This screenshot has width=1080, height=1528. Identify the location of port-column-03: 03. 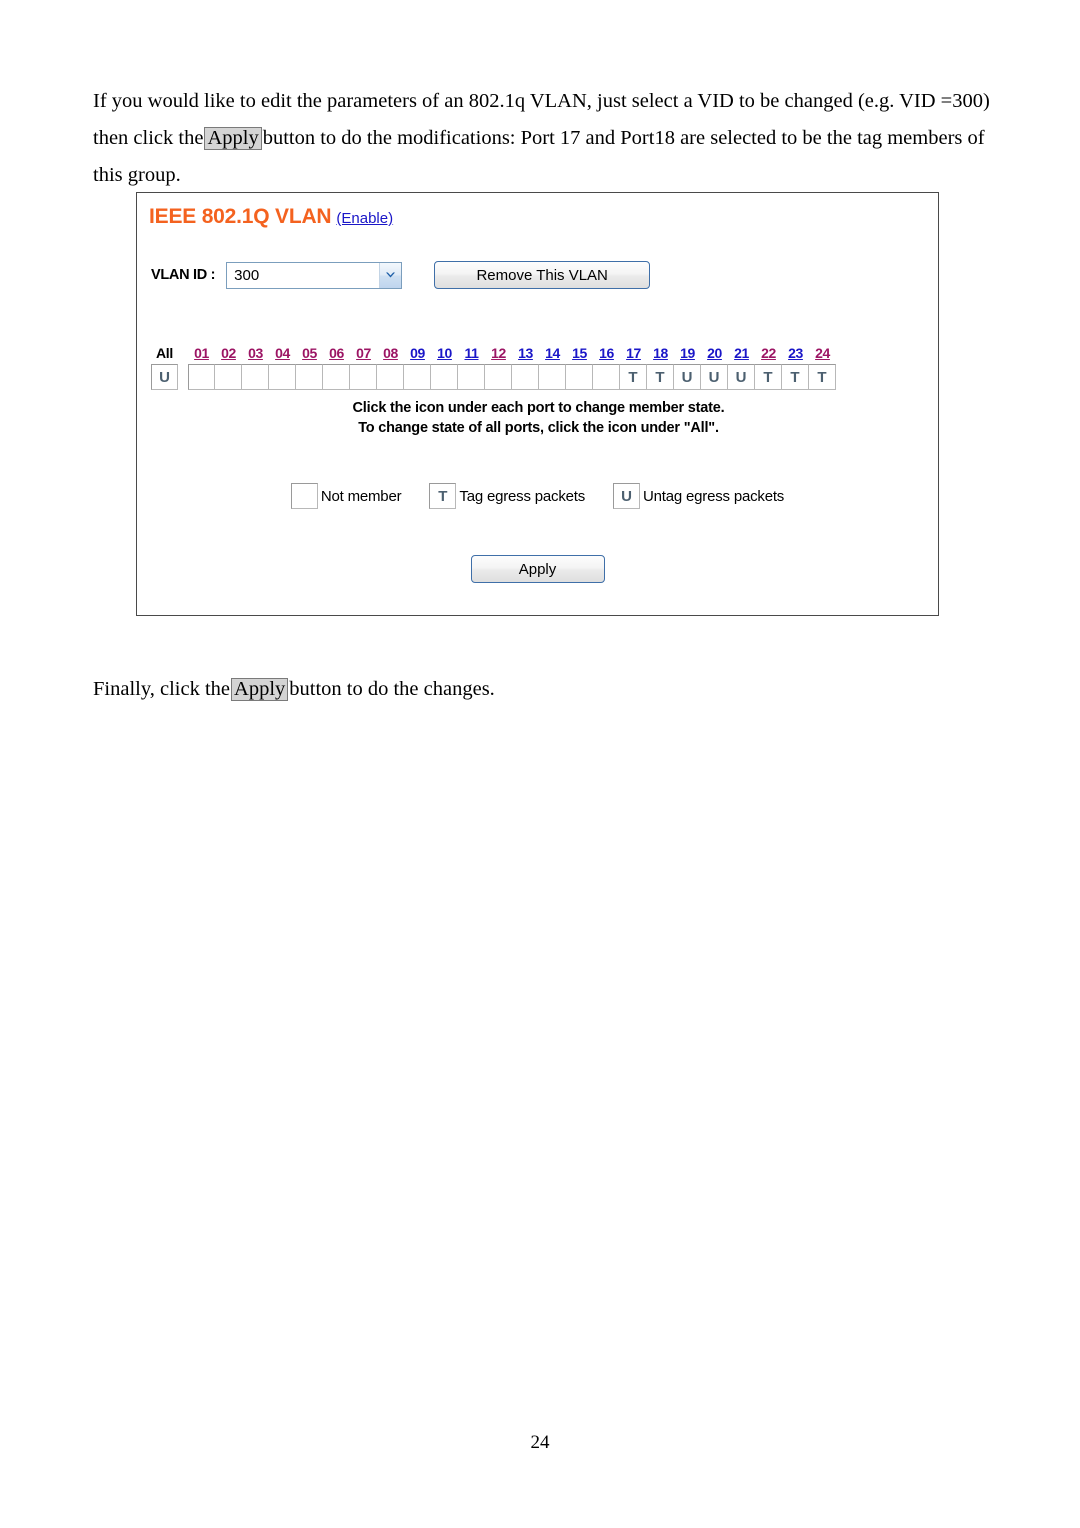
(255, 367).